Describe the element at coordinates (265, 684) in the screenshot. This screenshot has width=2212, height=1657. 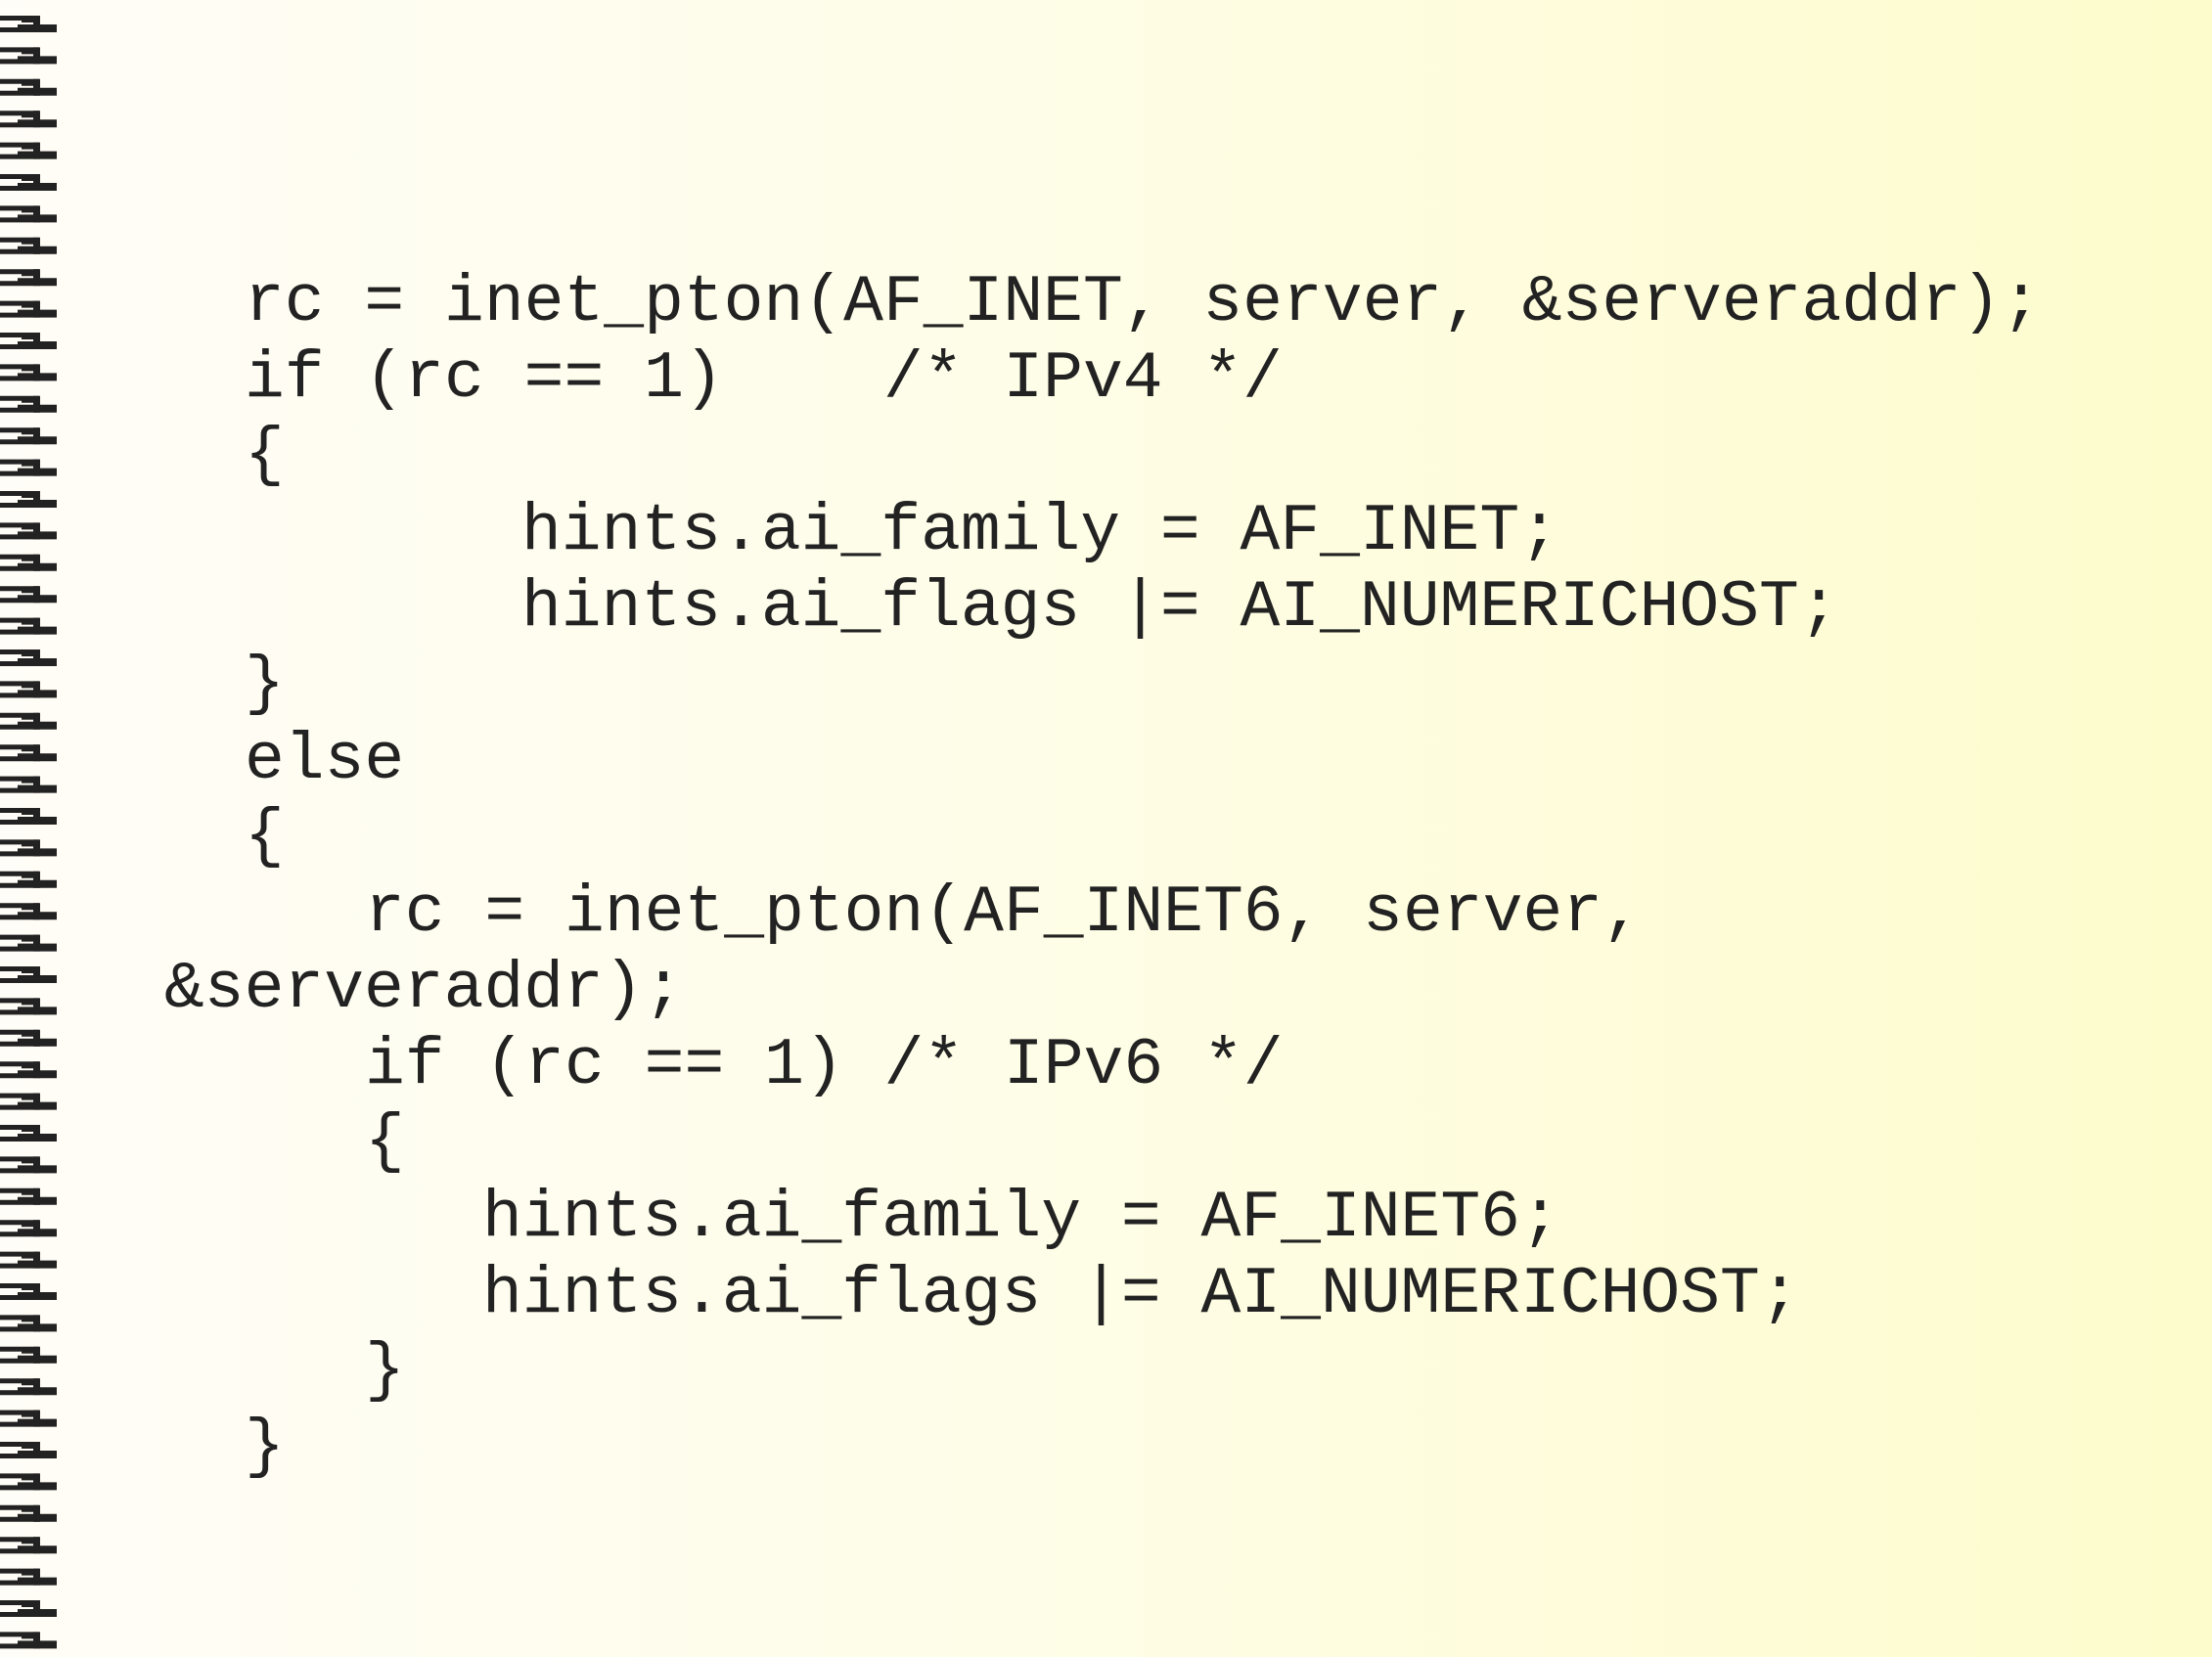
I see `code-line-6: }` at that location.